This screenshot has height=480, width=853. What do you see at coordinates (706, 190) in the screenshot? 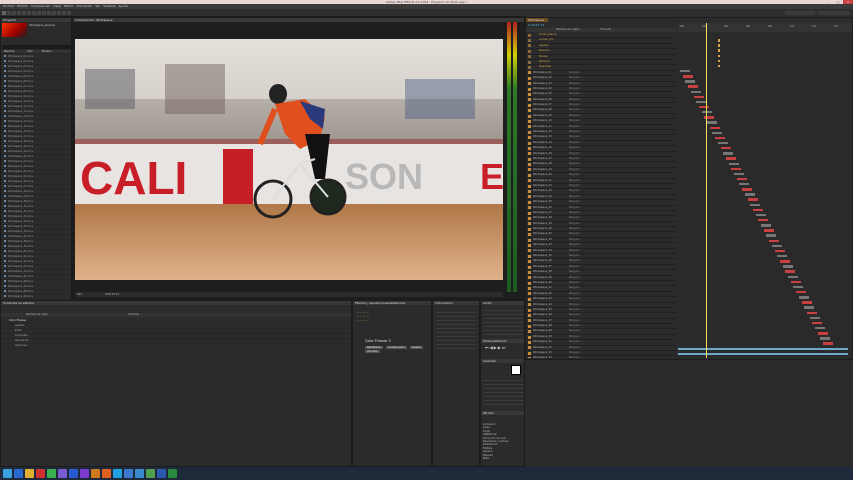
I see `playhead` at bounding box center [706, 190].